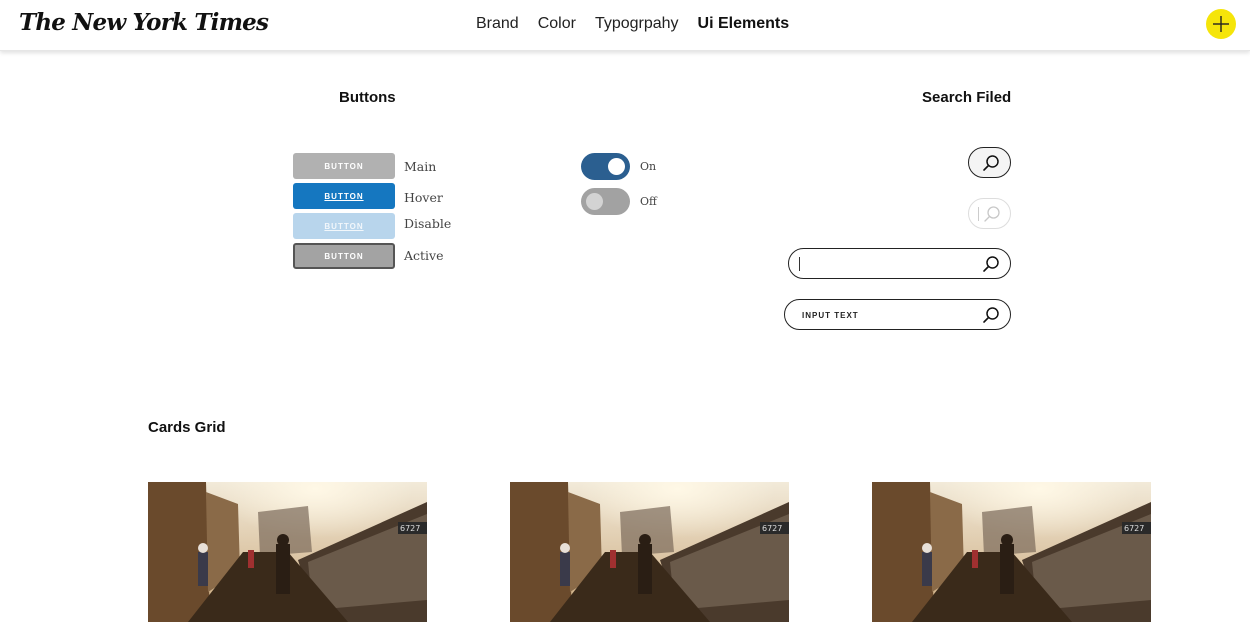 Image resolution: width=1250 pixels, height=625 pixels. I want to click on main-nav: Brand Color Typogrpahy Ui Elements, so click(632, 24).